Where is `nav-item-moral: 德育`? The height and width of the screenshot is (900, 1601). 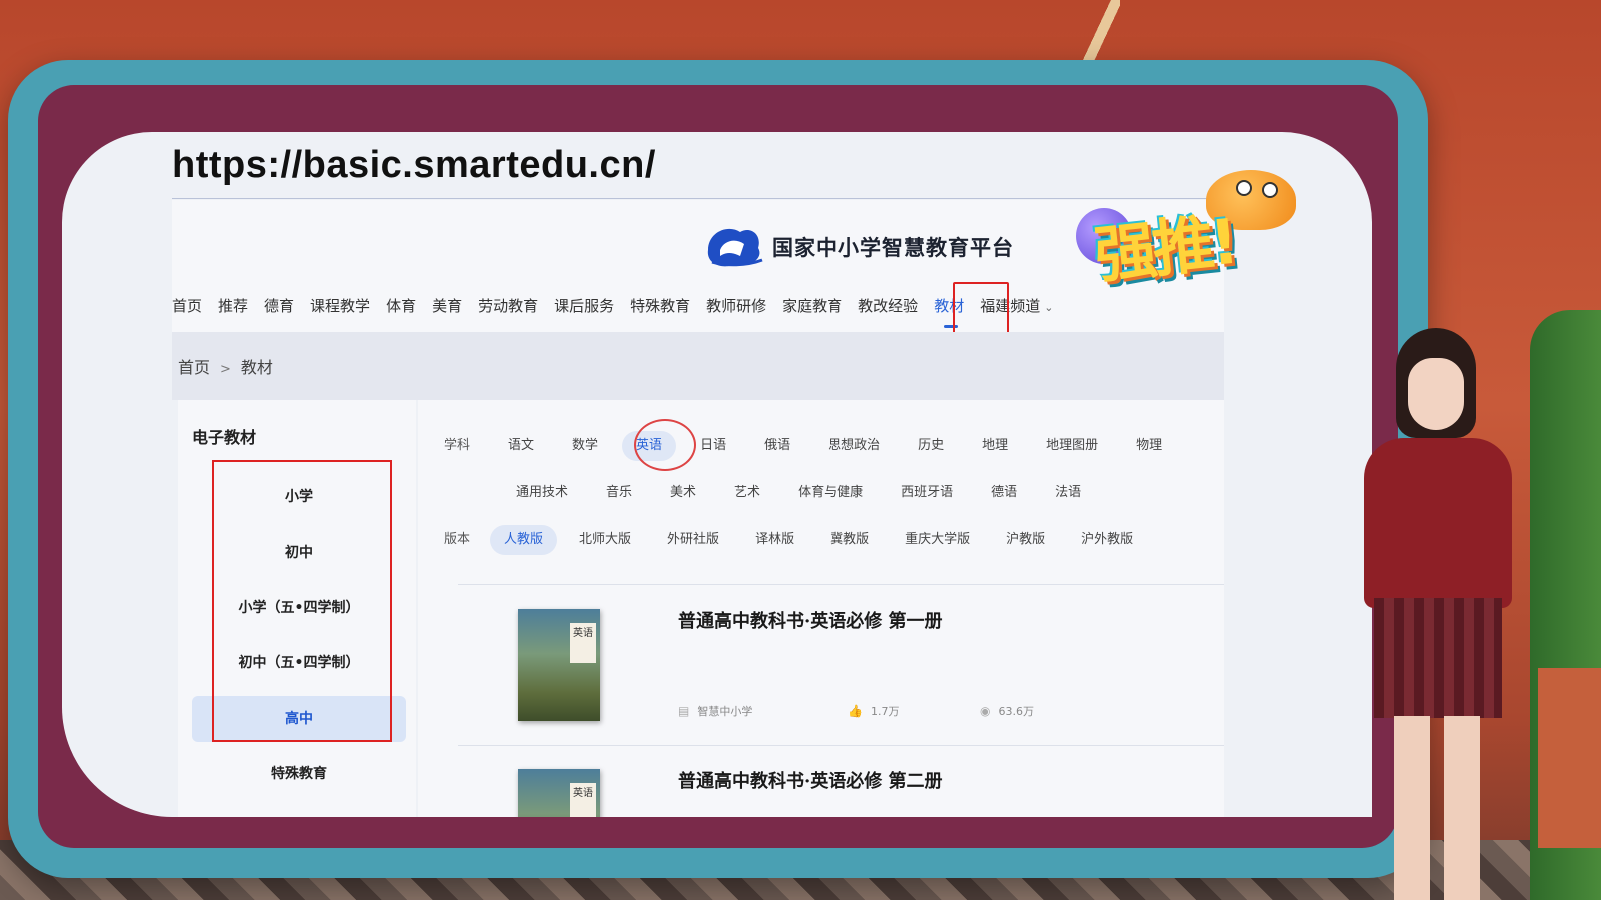 nav-item-moral: 德育 is located at coordinates (279, 305).